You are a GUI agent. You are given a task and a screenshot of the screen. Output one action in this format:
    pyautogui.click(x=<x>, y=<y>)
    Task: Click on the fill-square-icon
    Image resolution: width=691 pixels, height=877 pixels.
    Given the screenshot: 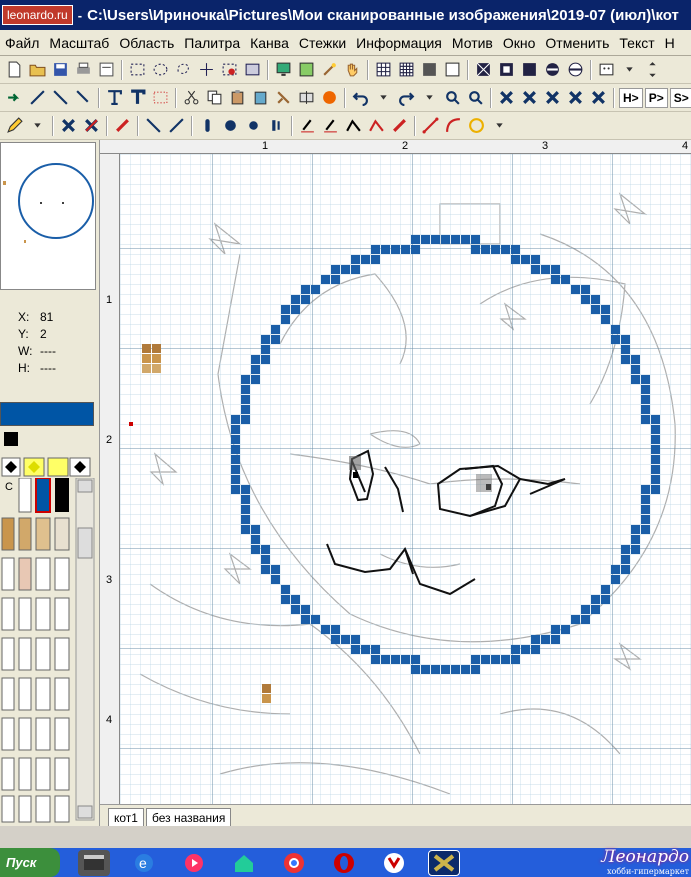 What is the action you would take?
    pyautogui.click(x=429, y=69)
    